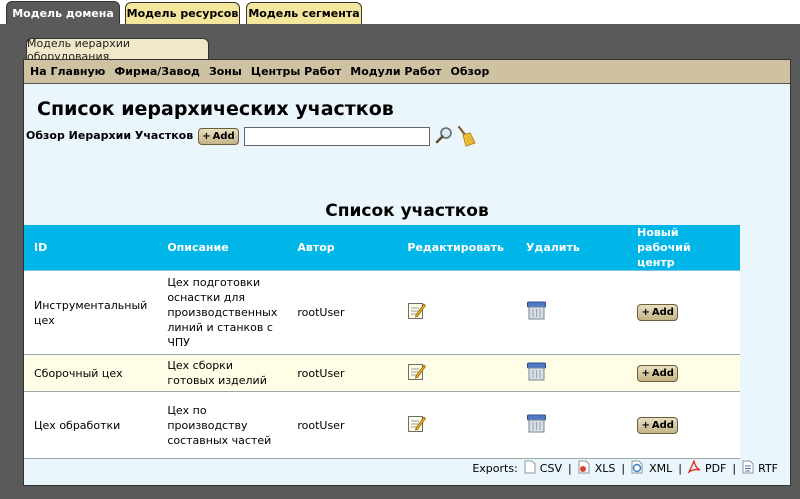 The image size is (800, 499). I want to click on rtf-file-icon, so click(748, 468).